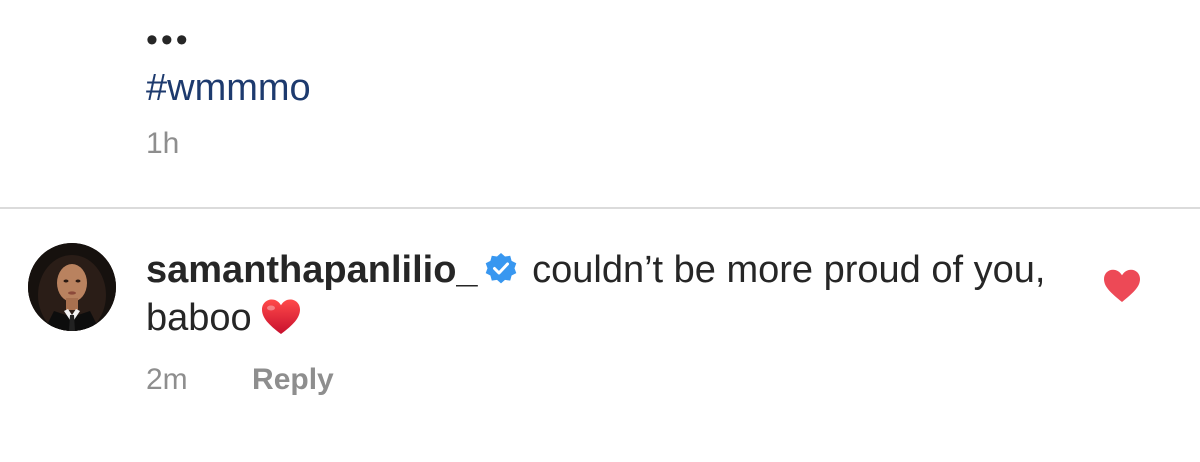 This screenshot has height=462, width=1200. I want to click on like-heart-icon, so click(1122, 286).